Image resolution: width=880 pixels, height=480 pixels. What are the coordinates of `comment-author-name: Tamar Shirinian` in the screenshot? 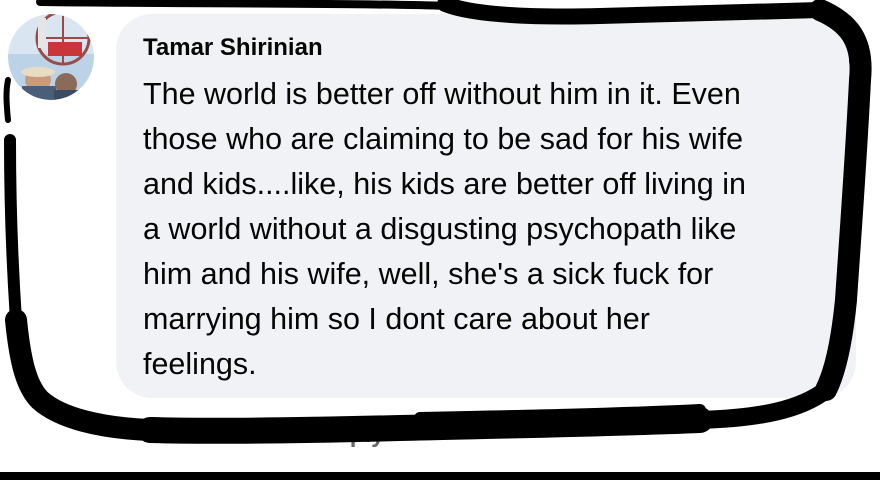 It's located at (233, 48).